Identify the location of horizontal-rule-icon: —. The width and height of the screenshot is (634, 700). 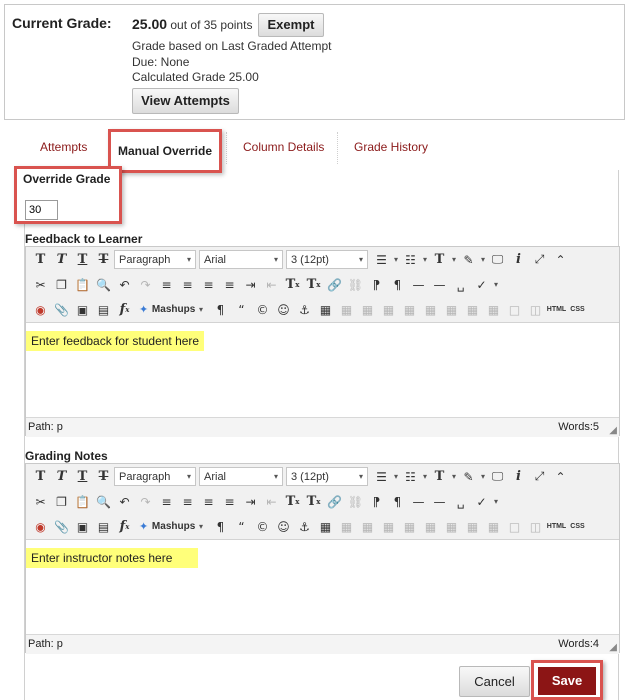
(418, 501).